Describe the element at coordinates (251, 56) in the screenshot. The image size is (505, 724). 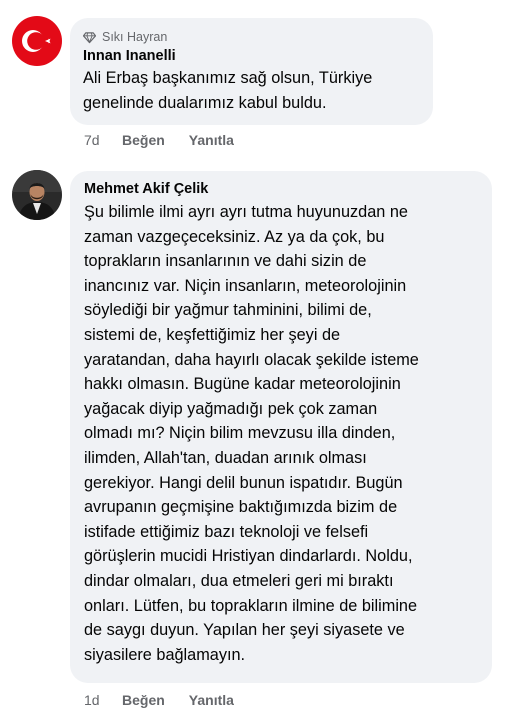
I see `comment-author: Innan Inanelli` at that location.